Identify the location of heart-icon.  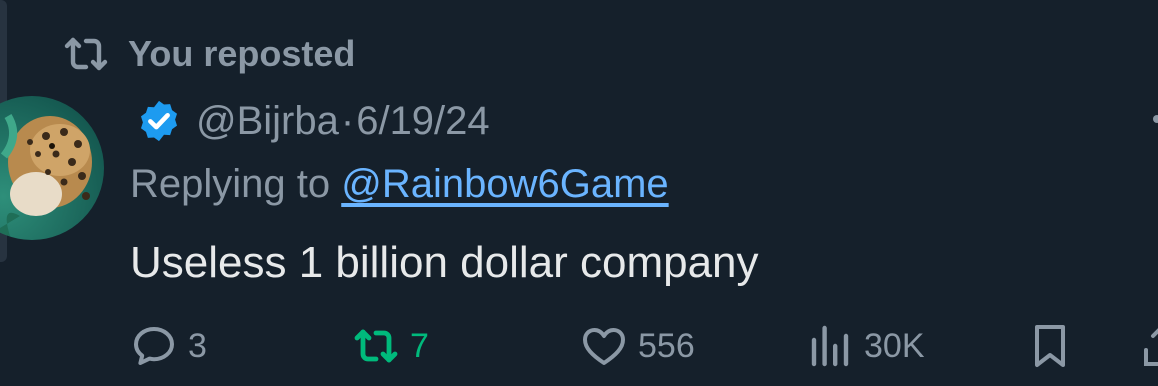
(604, 346).